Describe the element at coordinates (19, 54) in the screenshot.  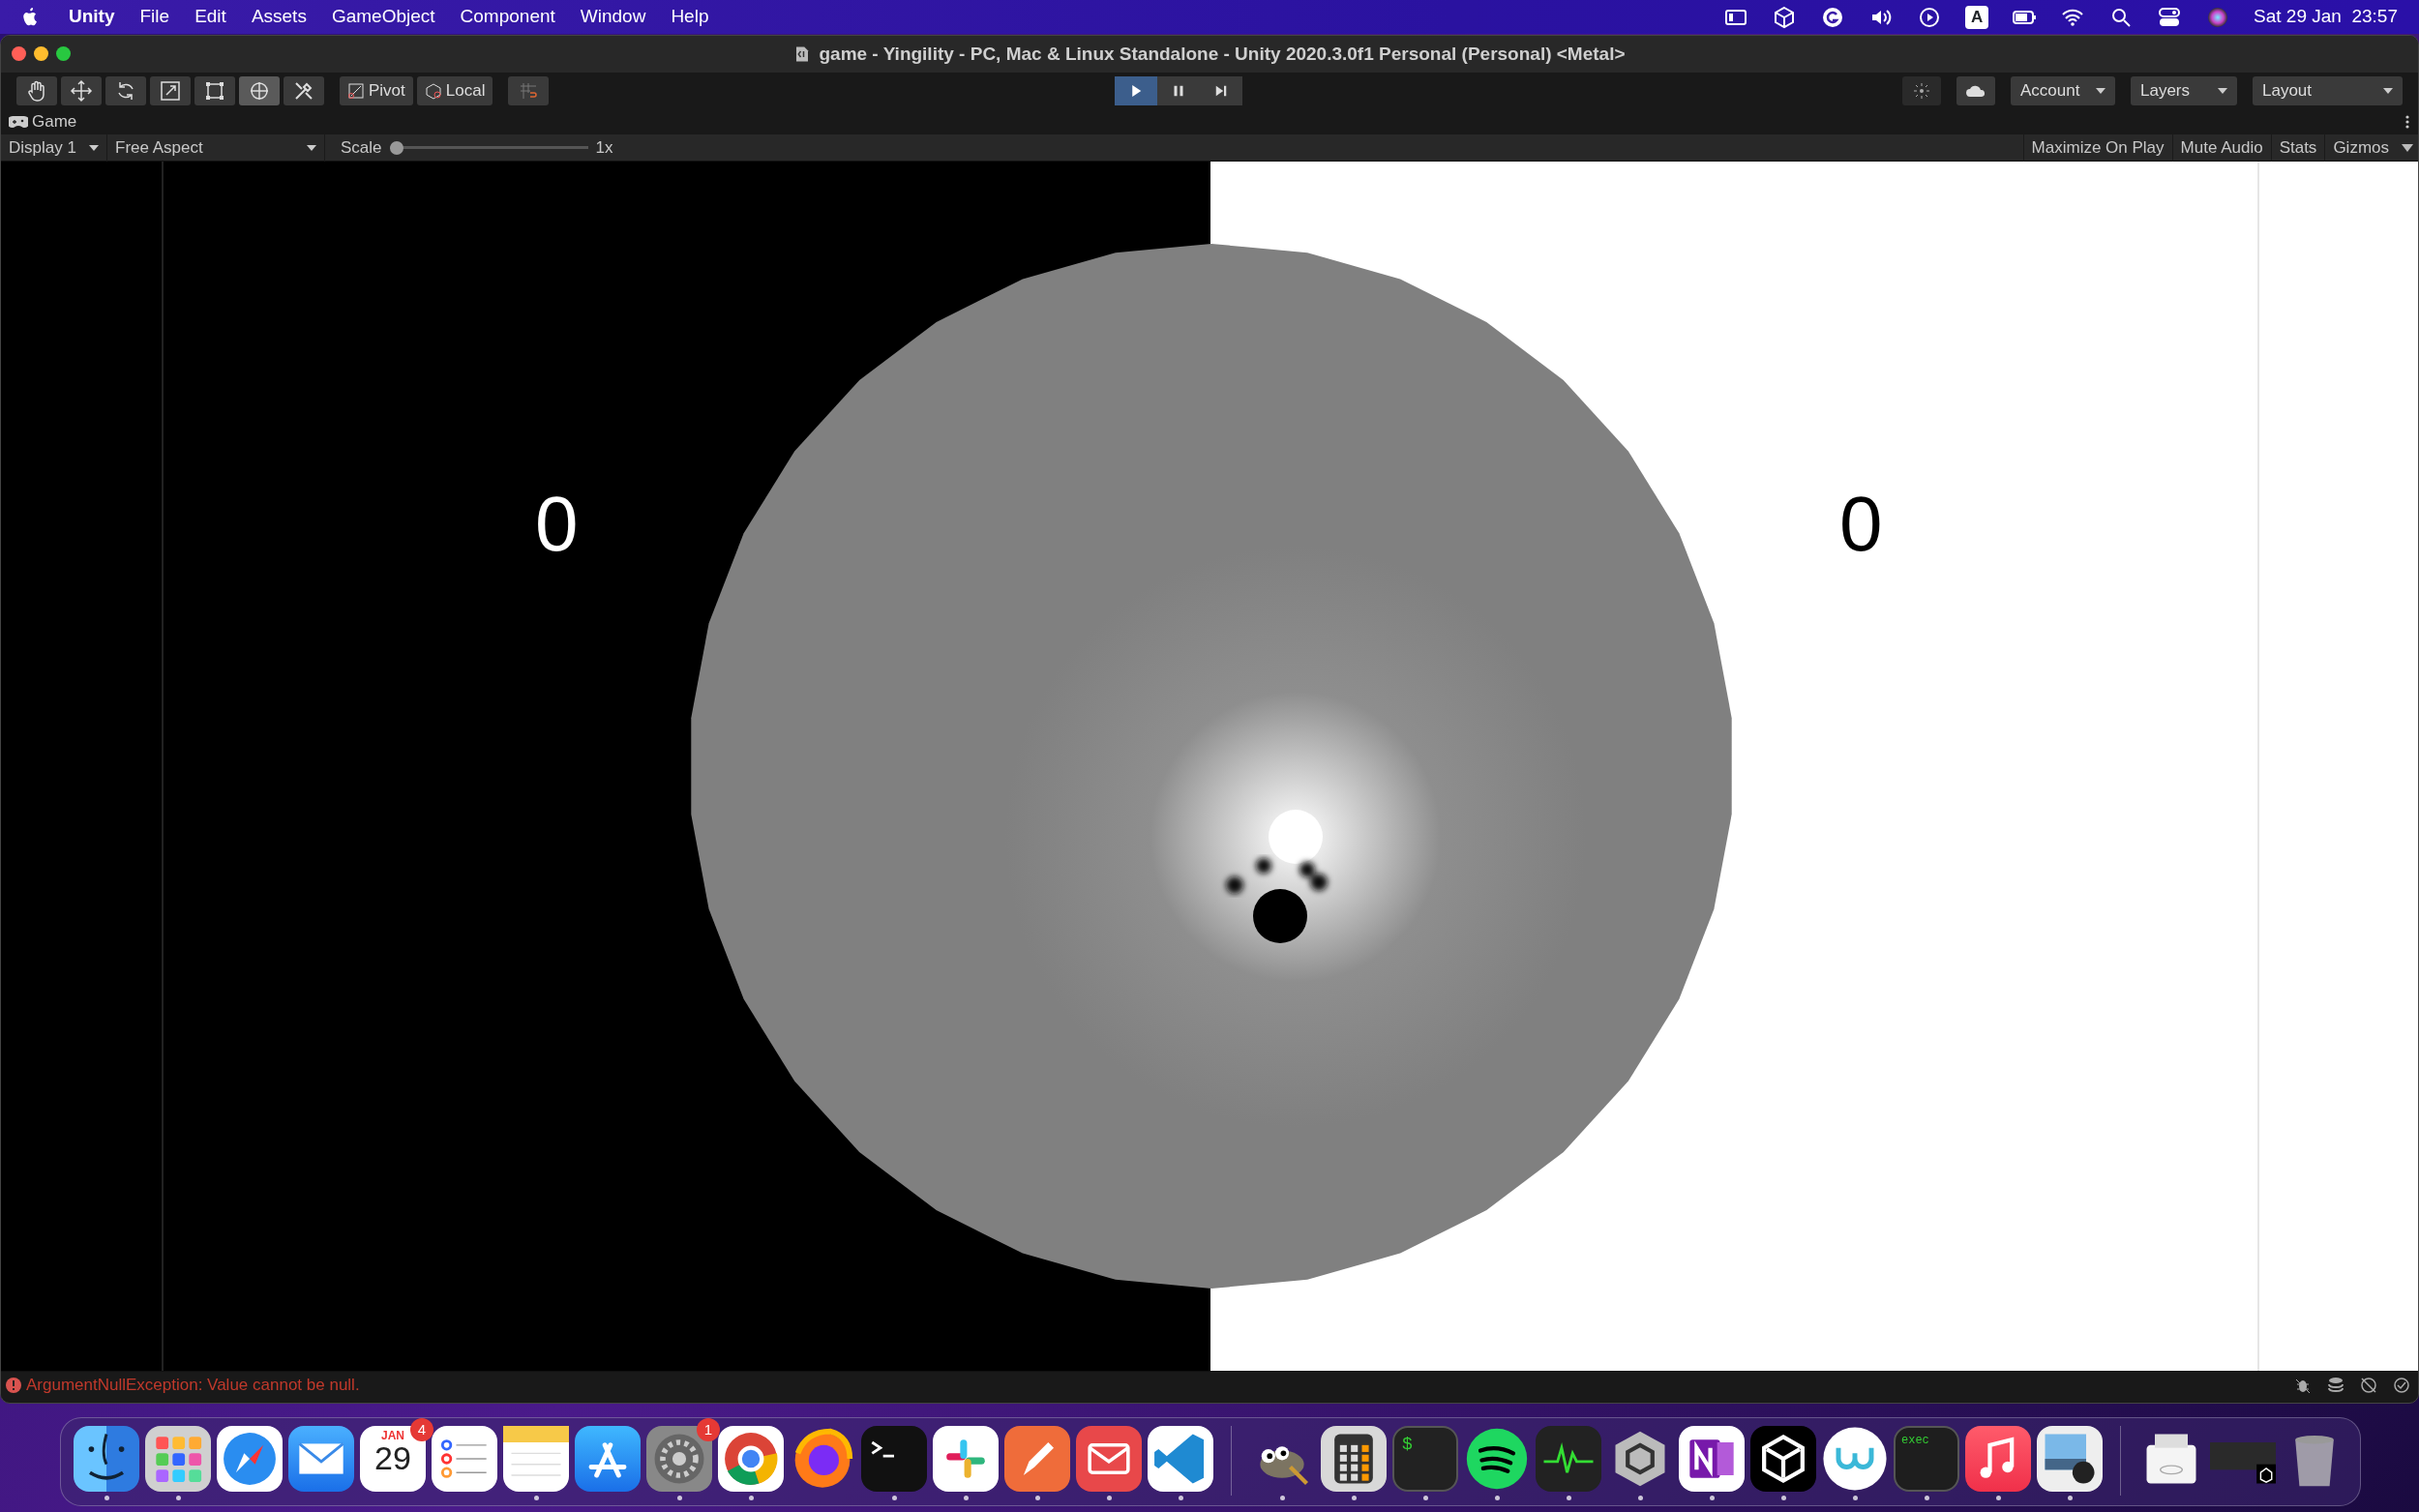
I see `close-button` at that location.